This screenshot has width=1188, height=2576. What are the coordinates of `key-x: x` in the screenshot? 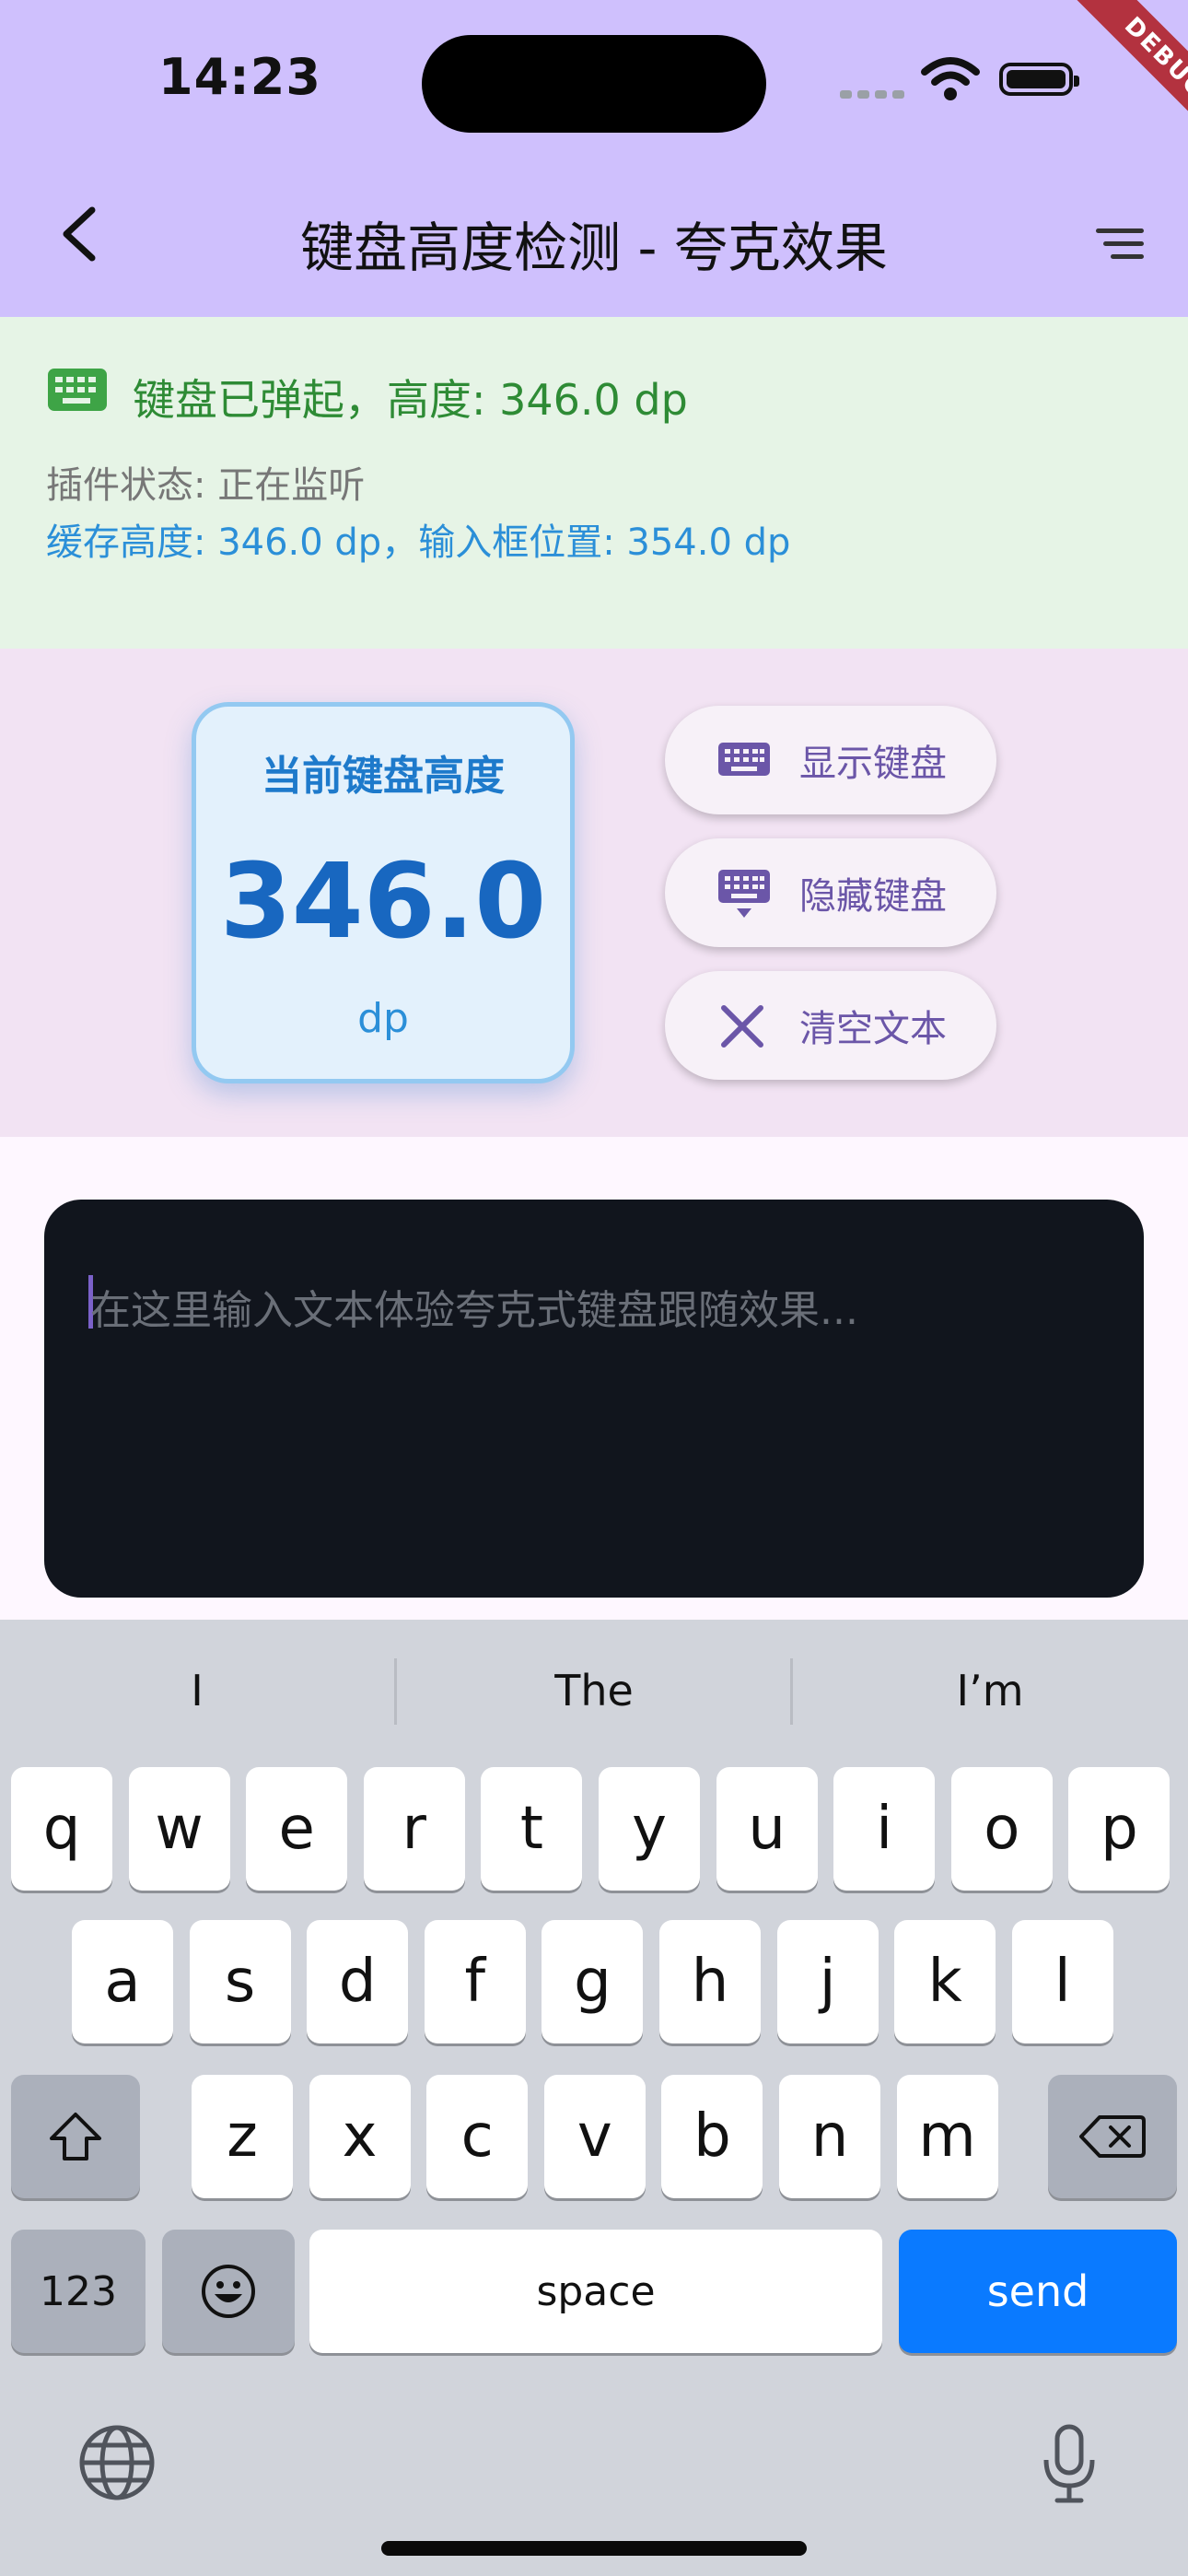 It's located at (360, 2136).